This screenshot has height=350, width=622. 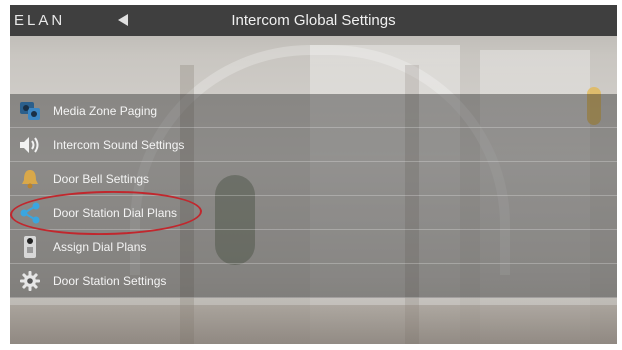 What do you see at coordinates (30, 213) in the screenshot?
I see `share-nodes-icon` at bounding box center [30, 213].